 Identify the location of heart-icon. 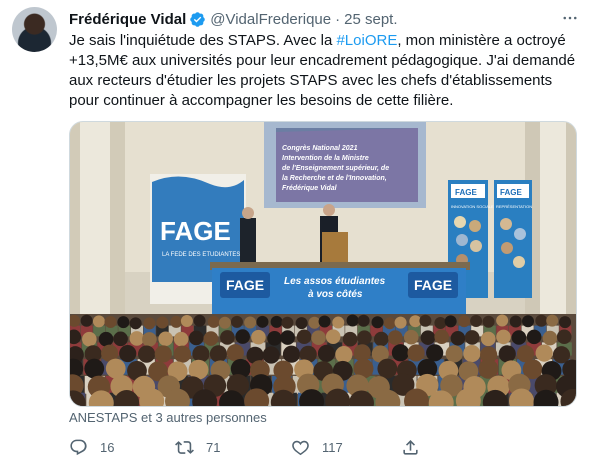
(300, 448).